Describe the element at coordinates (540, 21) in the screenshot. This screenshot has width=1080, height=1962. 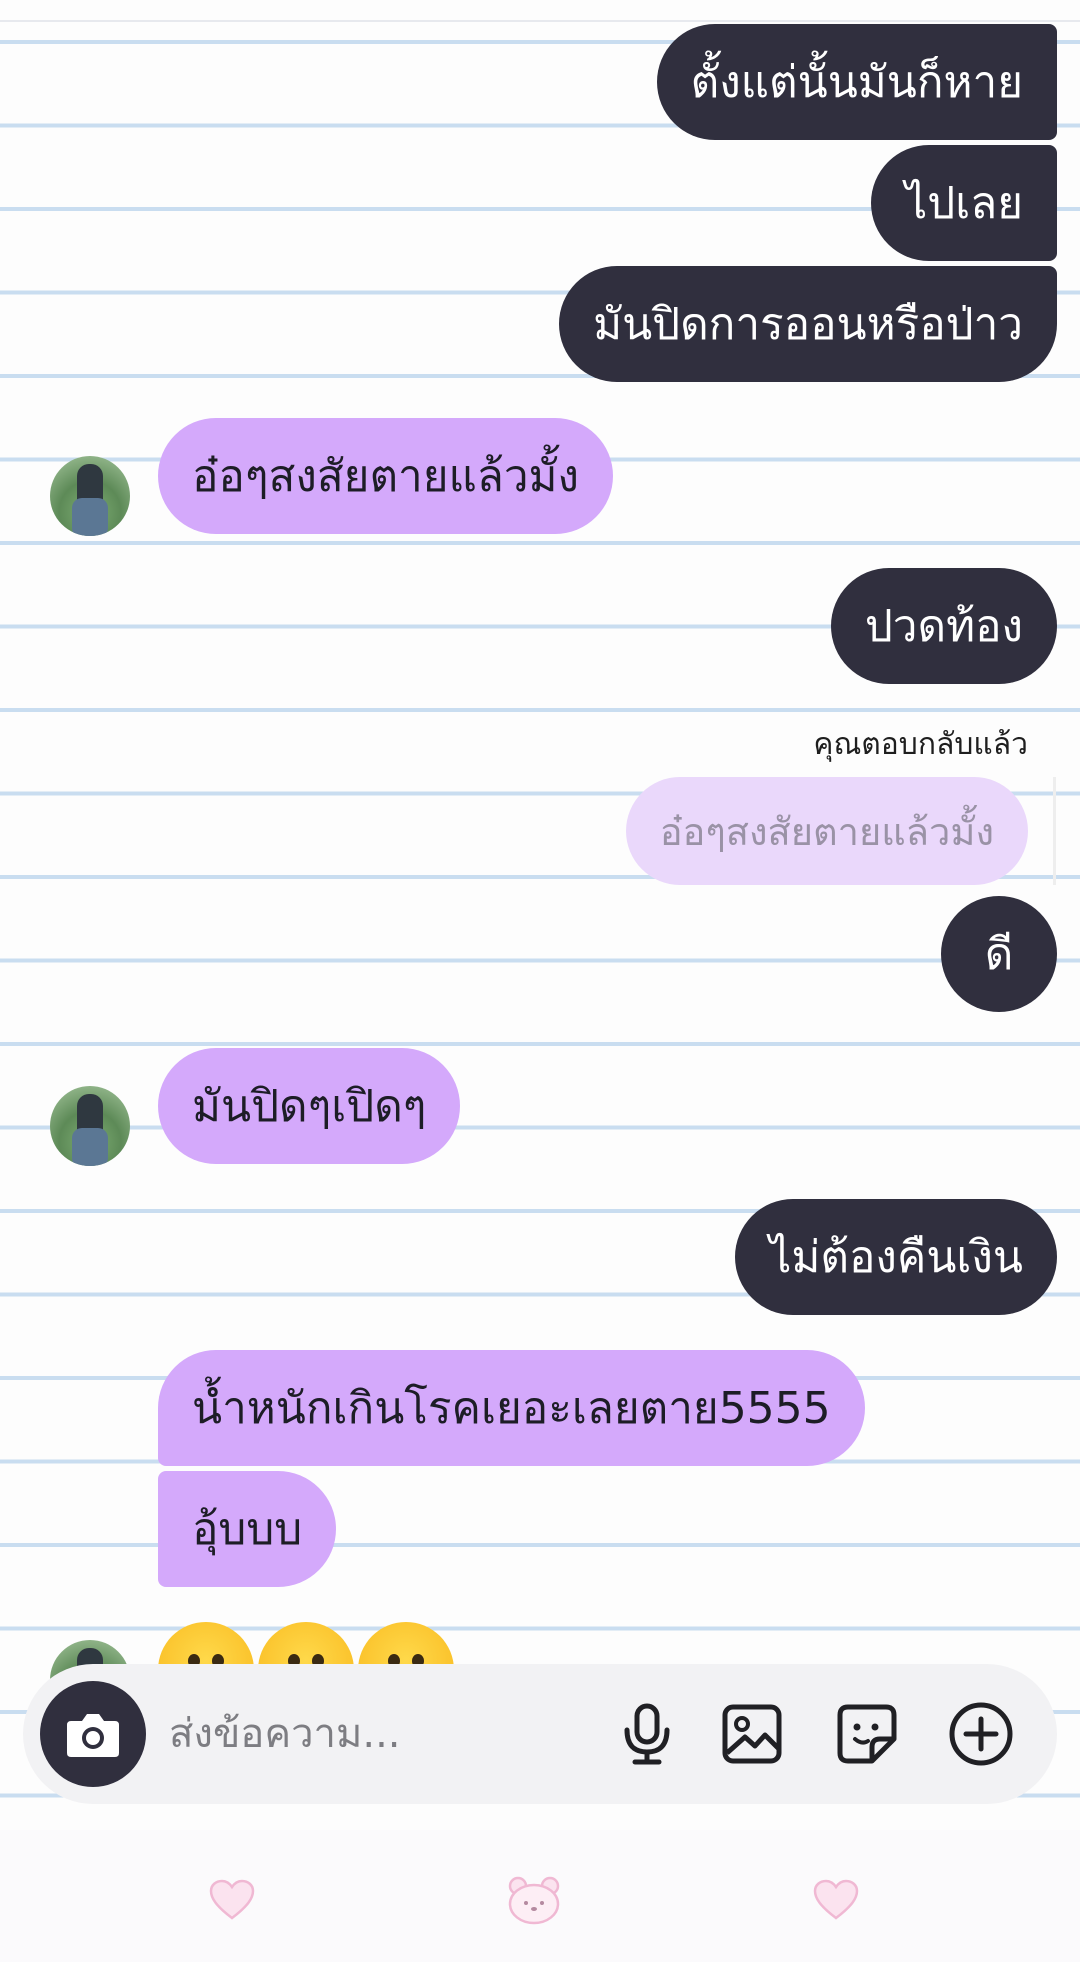
I see `header-divider` at that location.